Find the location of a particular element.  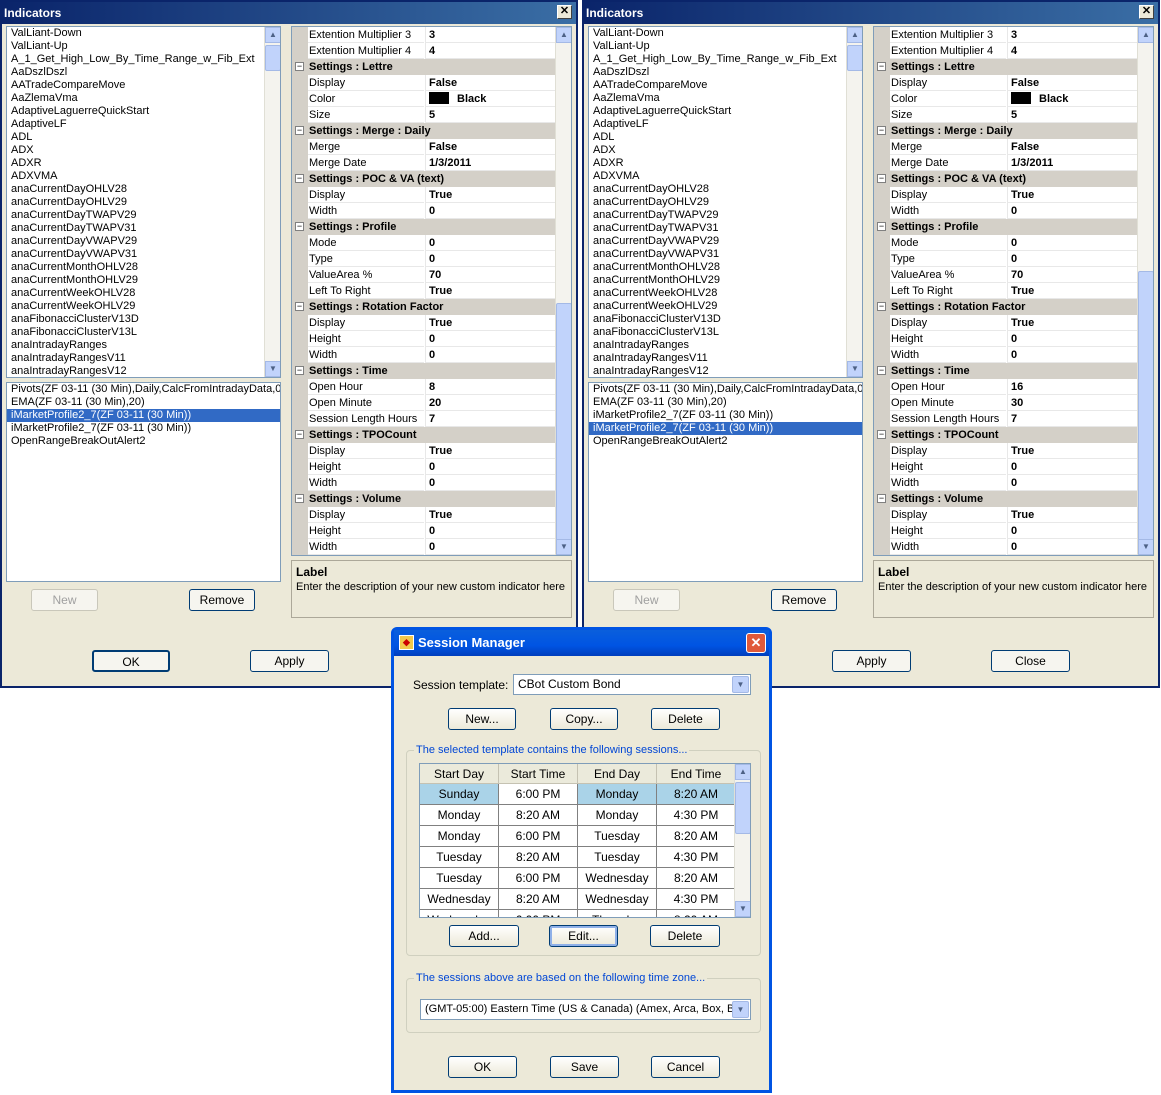

list-item: anaCurrentWeekOHLV28 is located at coordinates (143, 293).